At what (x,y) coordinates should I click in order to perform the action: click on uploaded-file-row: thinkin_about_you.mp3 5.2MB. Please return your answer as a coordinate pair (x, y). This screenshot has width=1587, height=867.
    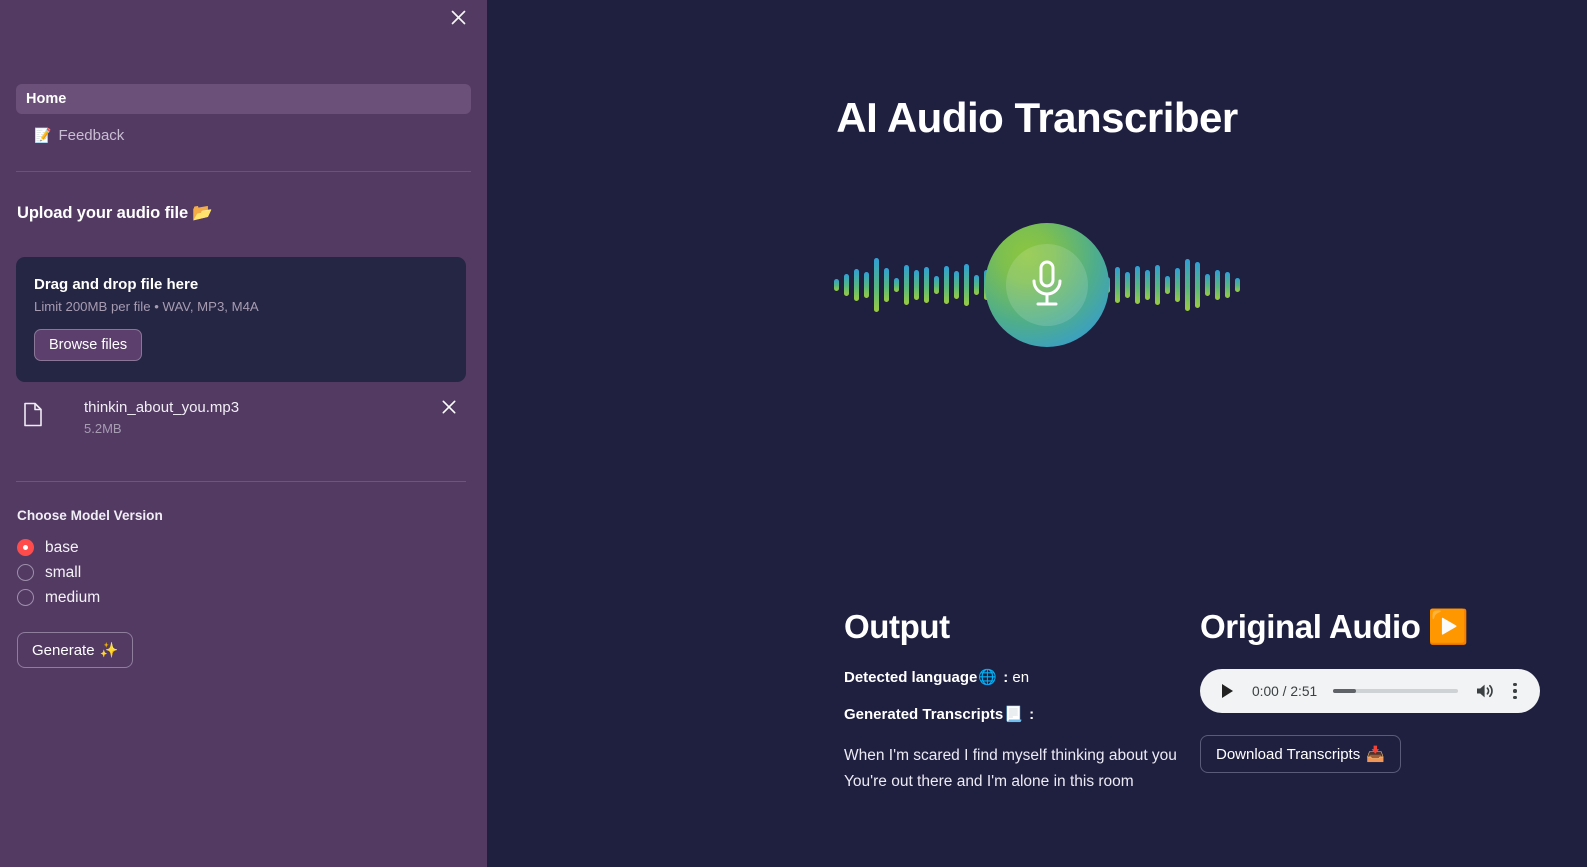
    Looking at the image, I should click on (241, 420).